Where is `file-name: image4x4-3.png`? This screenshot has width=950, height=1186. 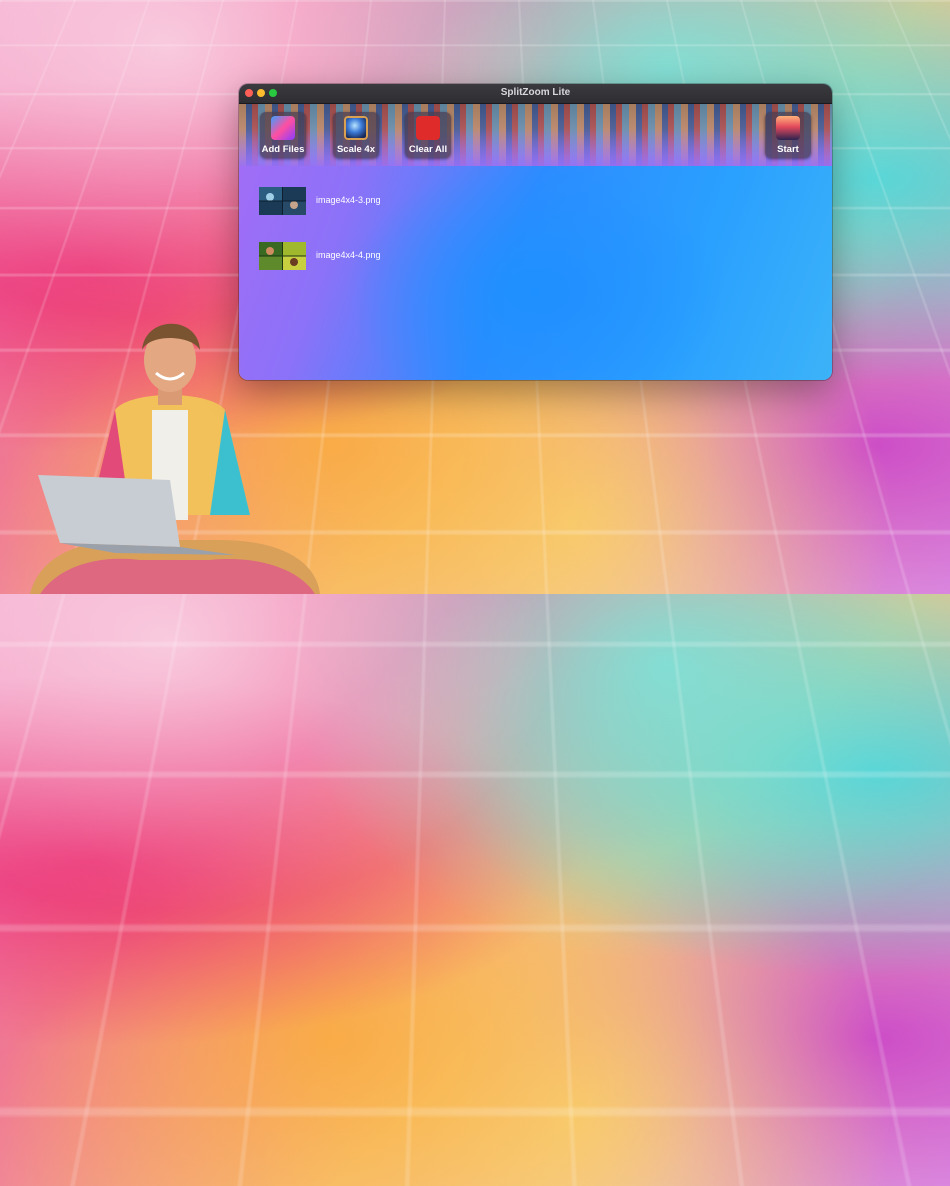
file-name: image4x4-3.png is located at coordinates (348, 200).